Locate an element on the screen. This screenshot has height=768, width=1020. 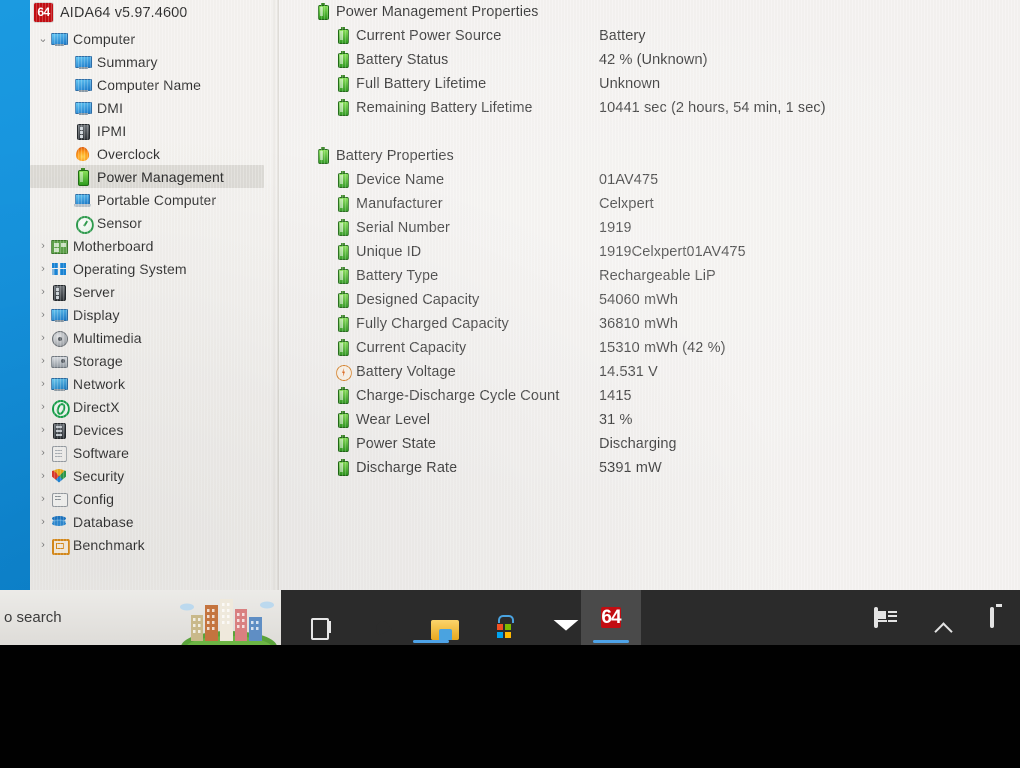
detail-row: Battery Status 42 % (Unknown) is located at coordinates (649, 60).